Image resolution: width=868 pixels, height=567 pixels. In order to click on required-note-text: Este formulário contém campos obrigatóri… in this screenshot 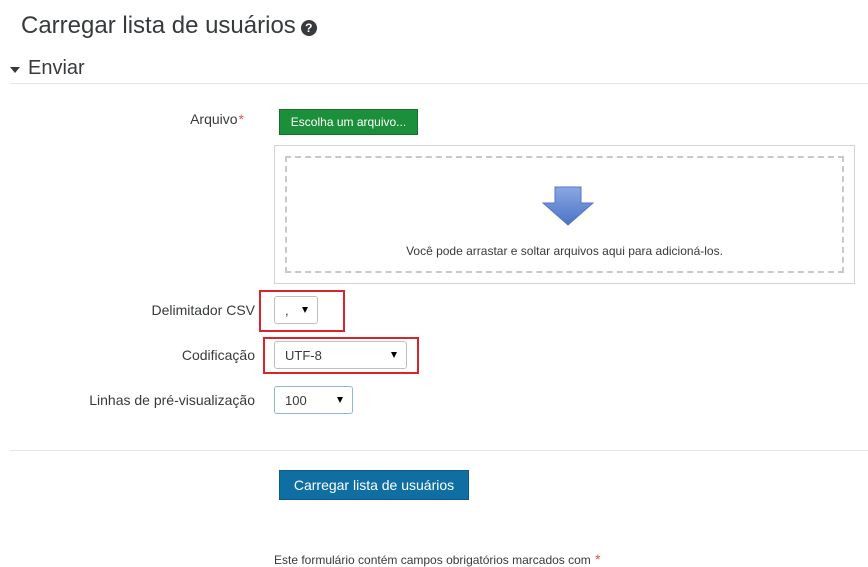, I will do `click(432, 560)`.